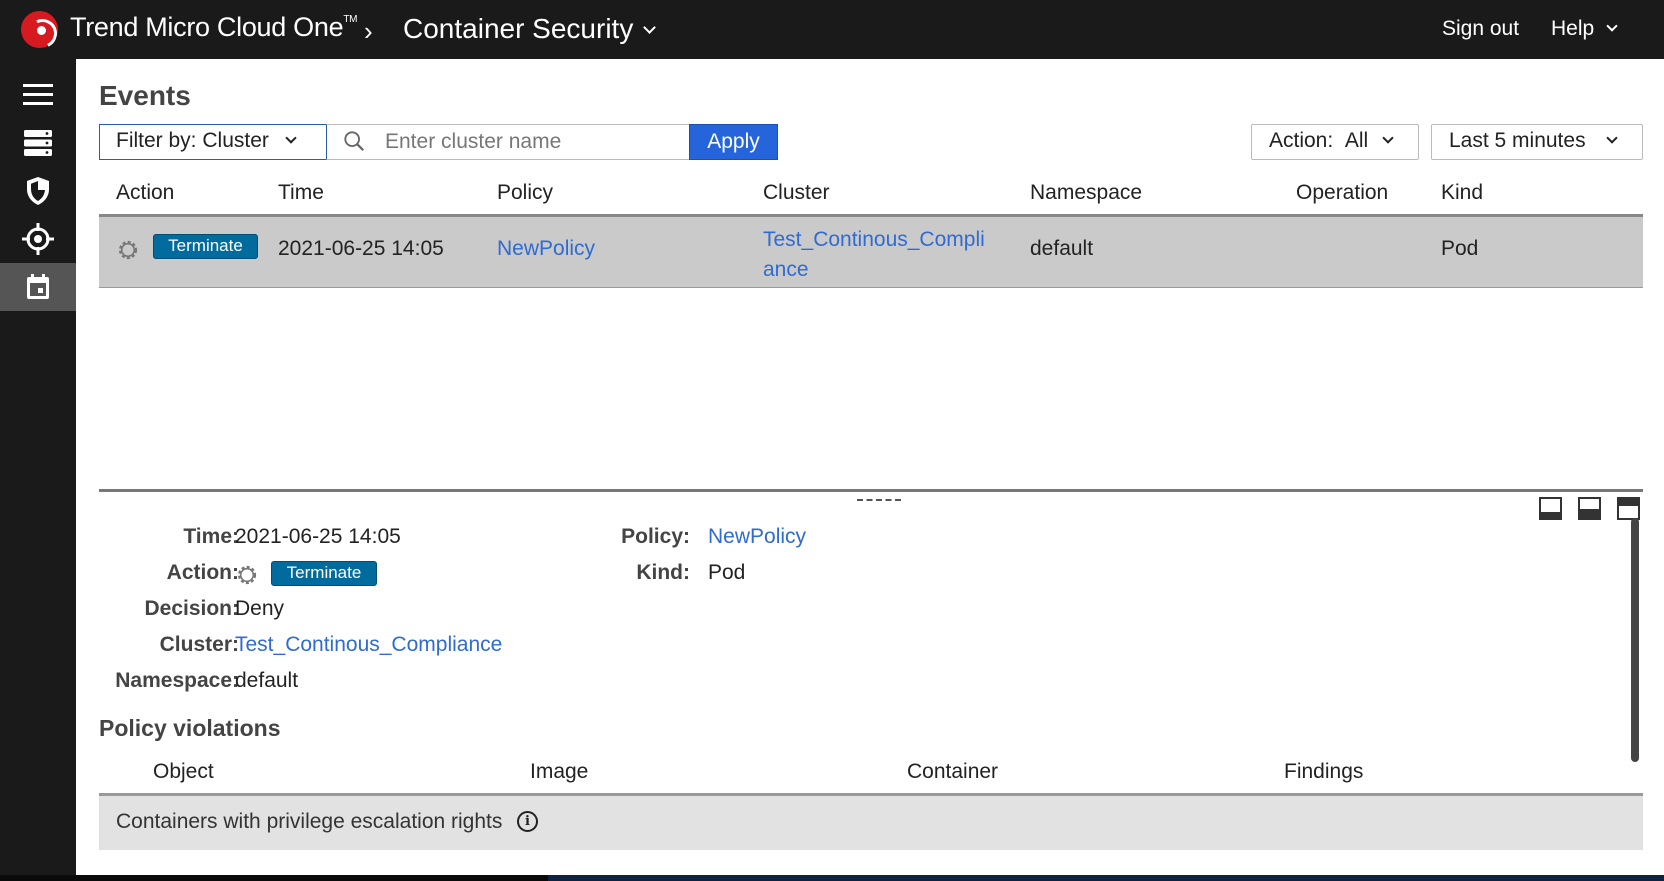 Image resolution: width=1664 pixels, height=881 pixels. Describe the element at coordinates (1589, 508) in the screenshot. I see `pane-split-icon` at that location.